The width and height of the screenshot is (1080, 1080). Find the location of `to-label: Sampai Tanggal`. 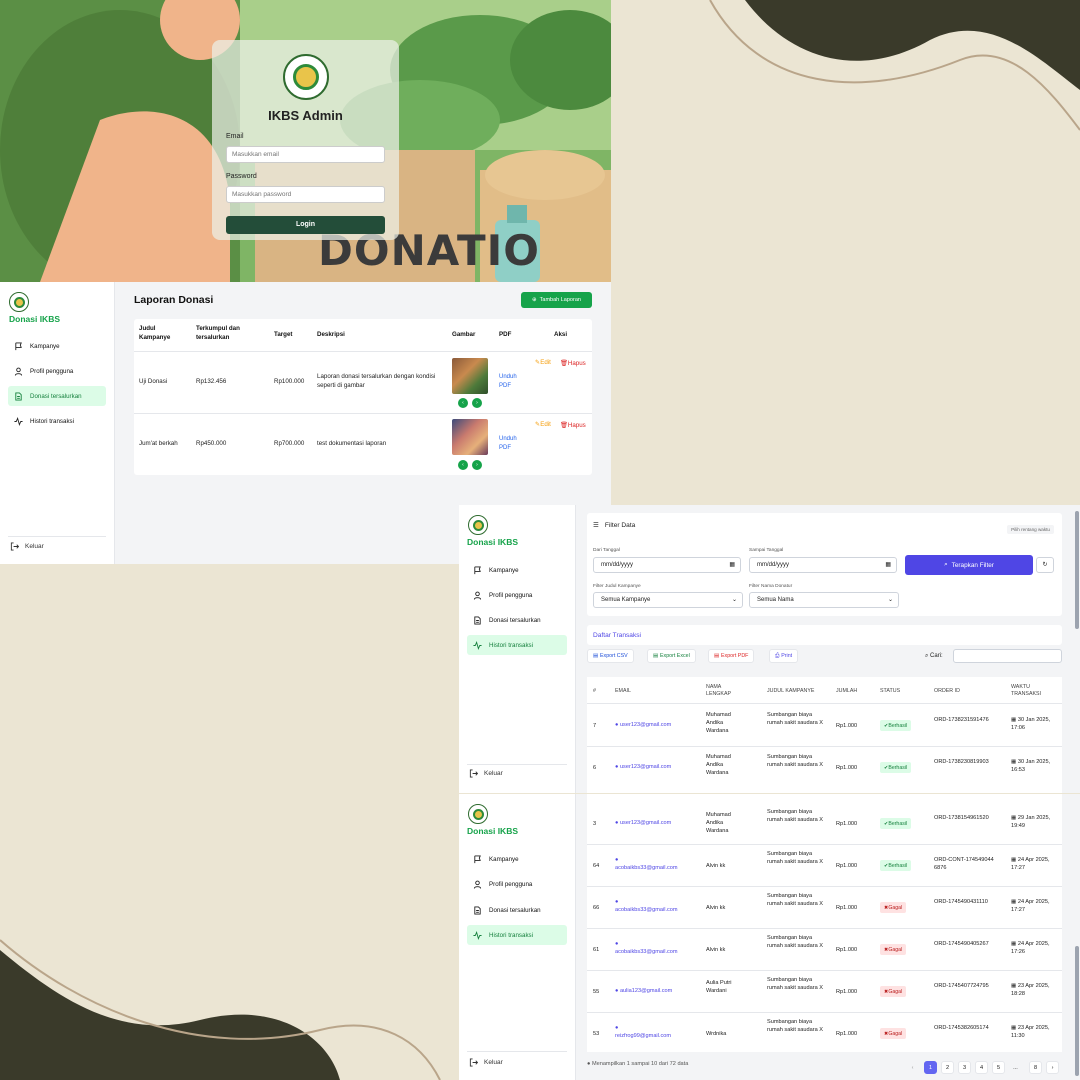

to-label: Sampai Tanggal is located at coordinates (766, 550).